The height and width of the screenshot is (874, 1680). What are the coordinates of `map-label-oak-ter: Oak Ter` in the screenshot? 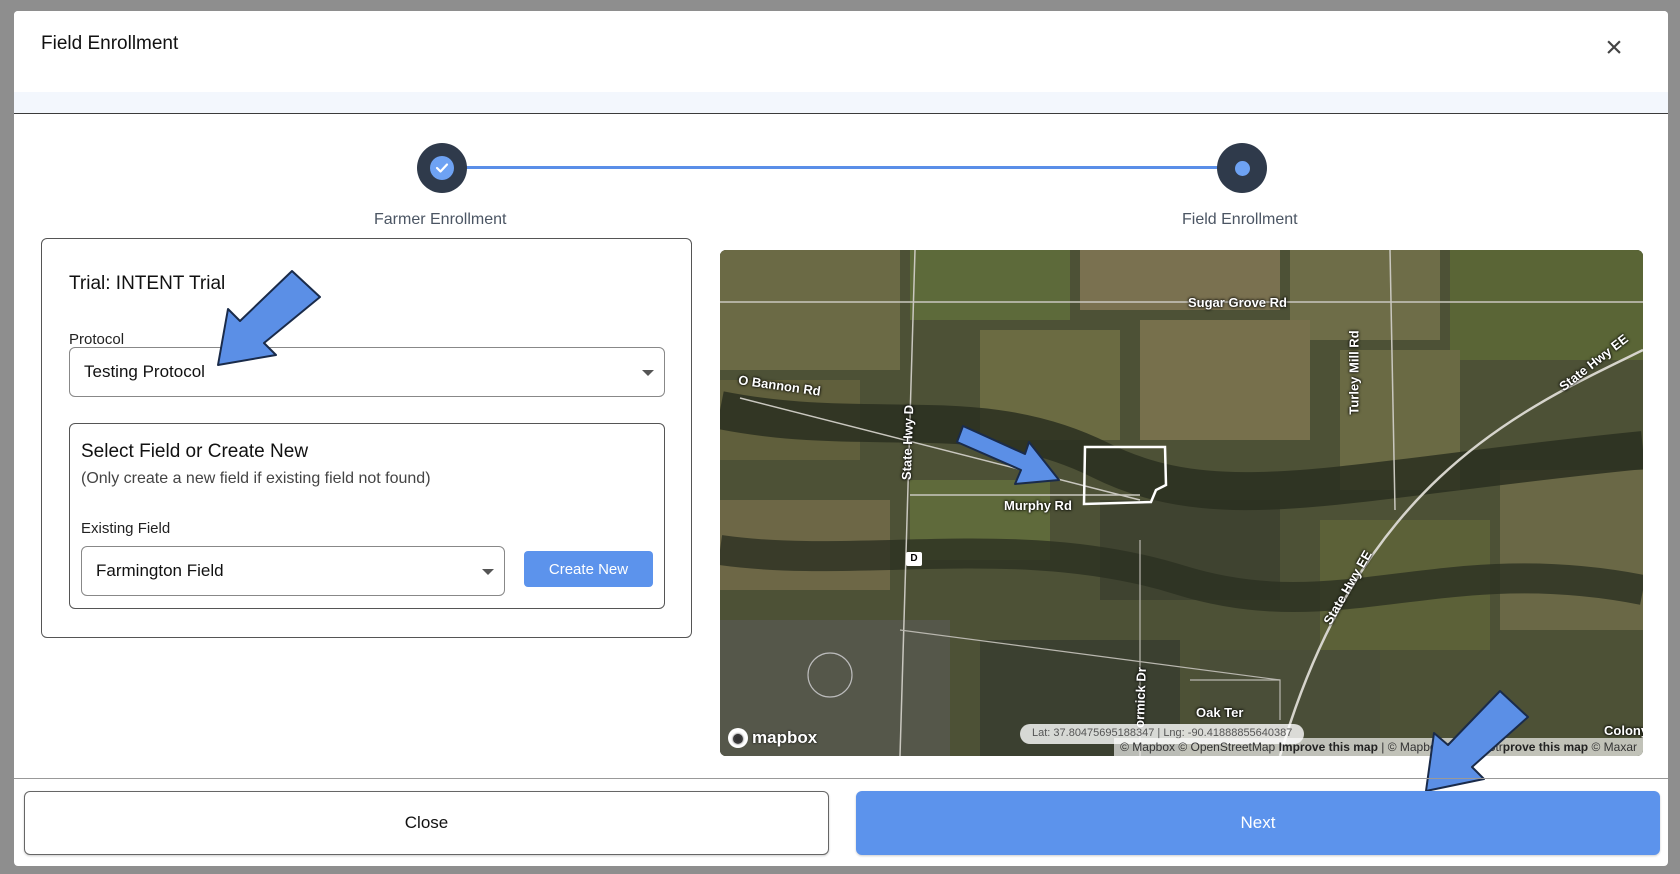 It's located at (1220, 712).